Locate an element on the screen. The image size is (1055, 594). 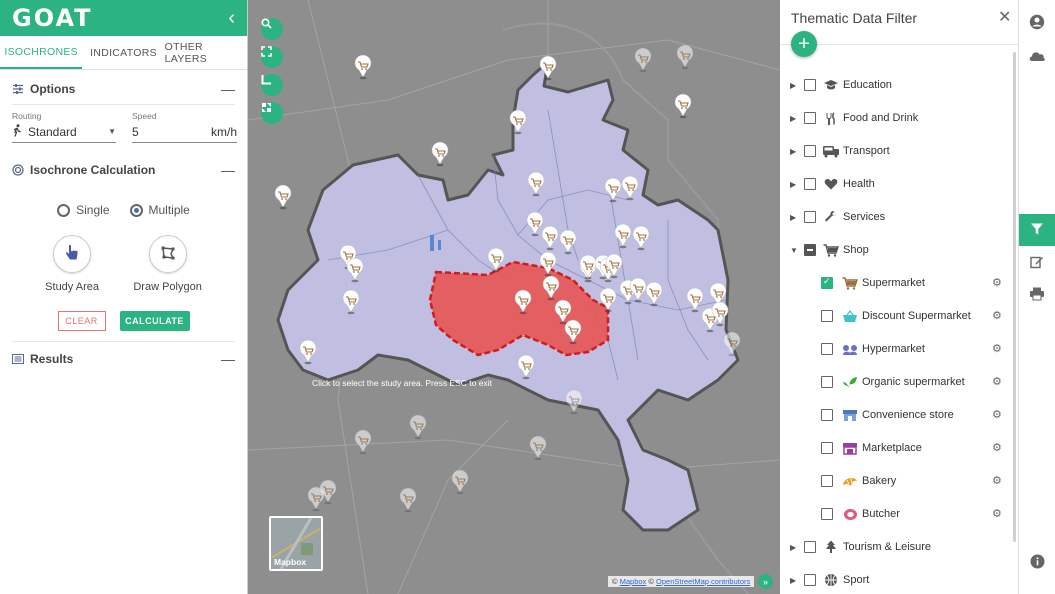
map-layers-button is located at coordinates (272, 113).